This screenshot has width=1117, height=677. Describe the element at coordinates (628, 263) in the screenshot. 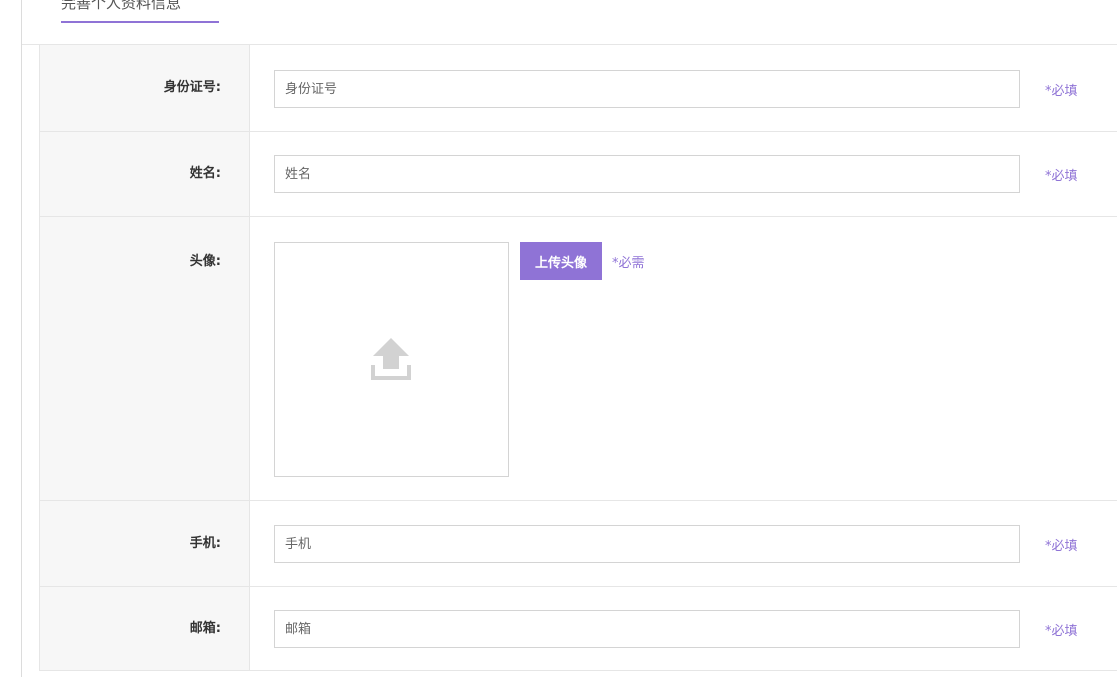

I see `avatar-required-note: *必需` at that location.